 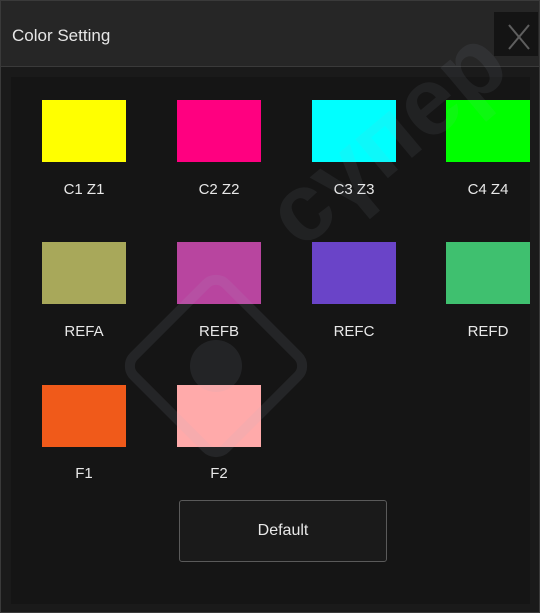 What do you see at coordinates (488, 131) in the screenshot?
I see `swatch-c4-z4` at bounding box center [488, 131].